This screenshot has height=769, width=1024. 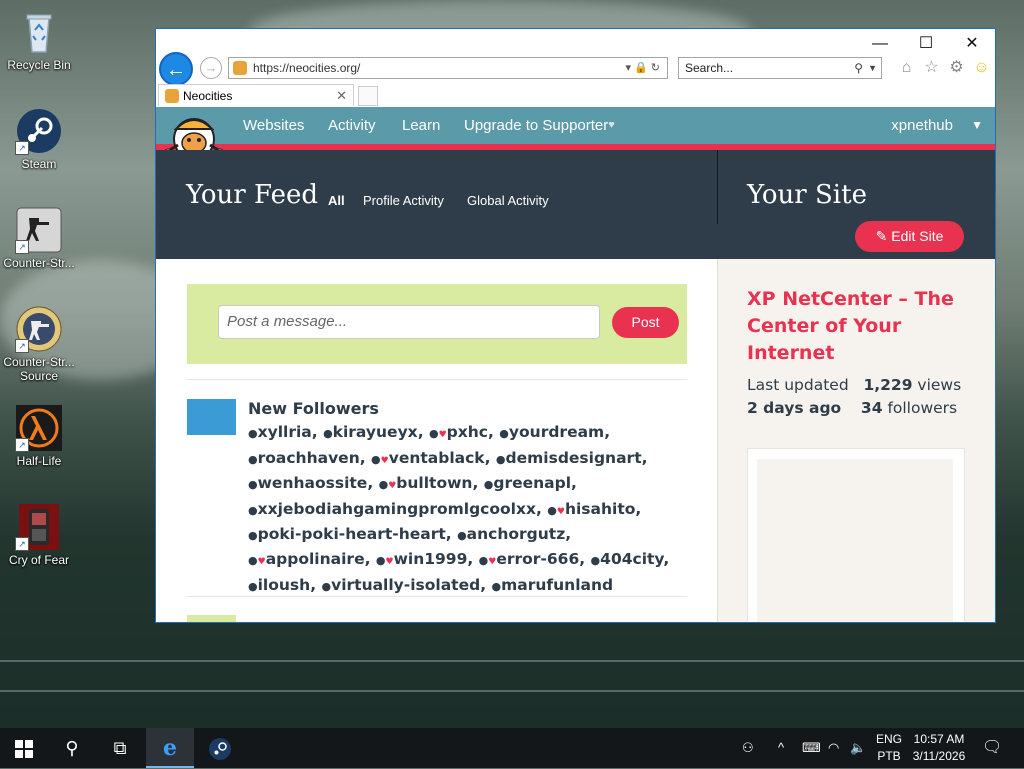 What do you see at coordinates (336, 200) in the screenshot?
I see `filter-all: All` at bounding box center [336, 200].